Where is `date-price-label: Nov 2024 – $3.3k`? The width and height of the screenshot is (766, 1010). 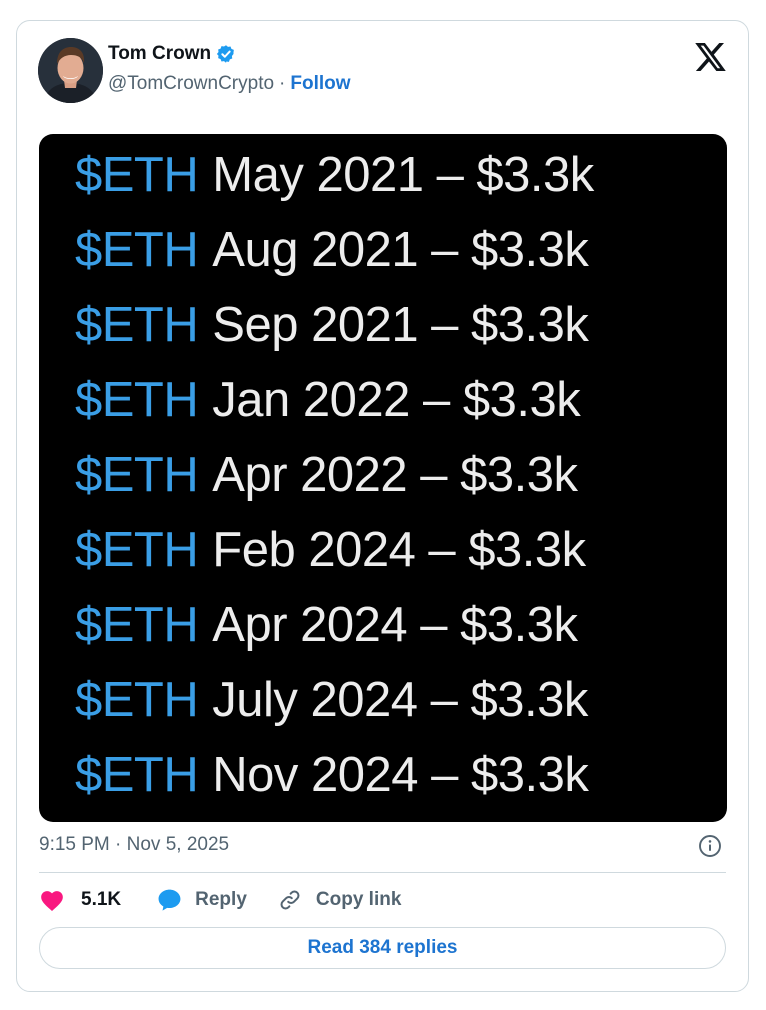 date-price-label: Nov 2024 – $3.3k is located at coordinates (400, 775).